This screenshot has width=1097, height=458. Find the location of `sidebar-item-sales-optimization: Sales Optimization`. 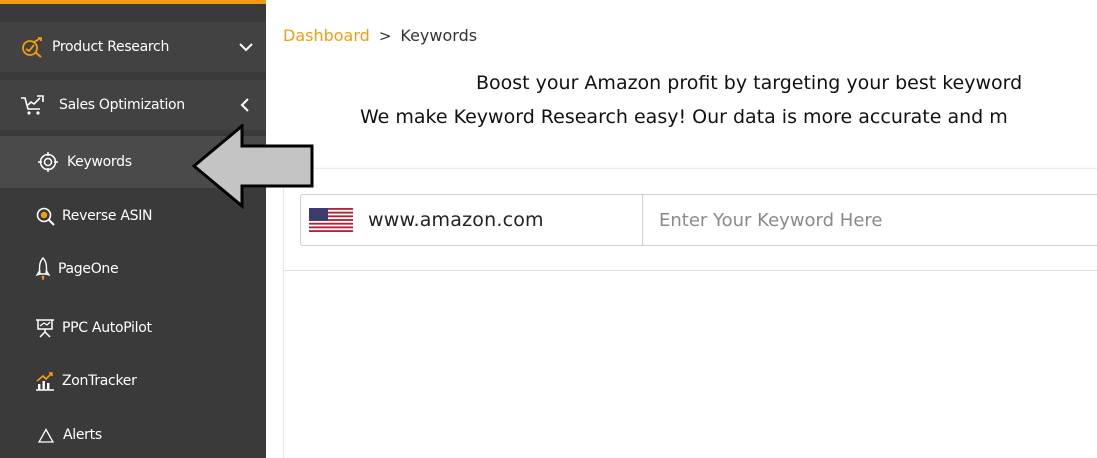

sidebar-item-sales-optimization: Sales Optimization is located at coordinates (133, 105).